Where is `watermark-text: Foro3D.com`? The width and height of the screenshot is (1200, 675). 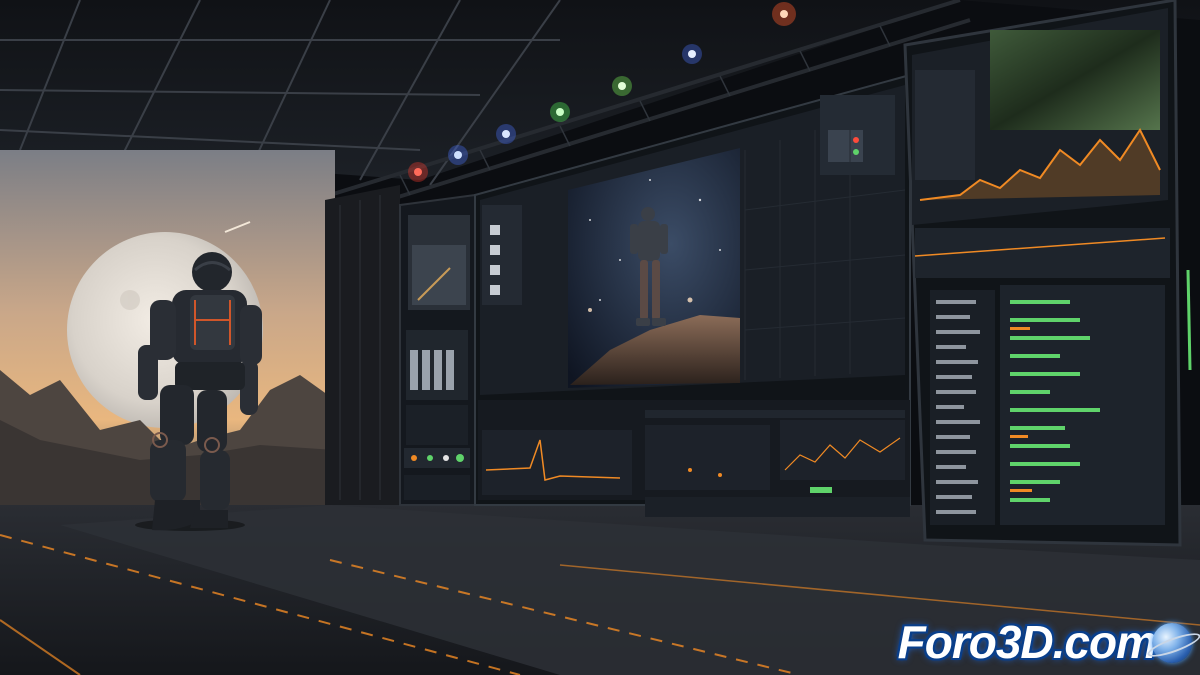 watermark-text: Foro3D.com is located at coordinates (1027, 642).